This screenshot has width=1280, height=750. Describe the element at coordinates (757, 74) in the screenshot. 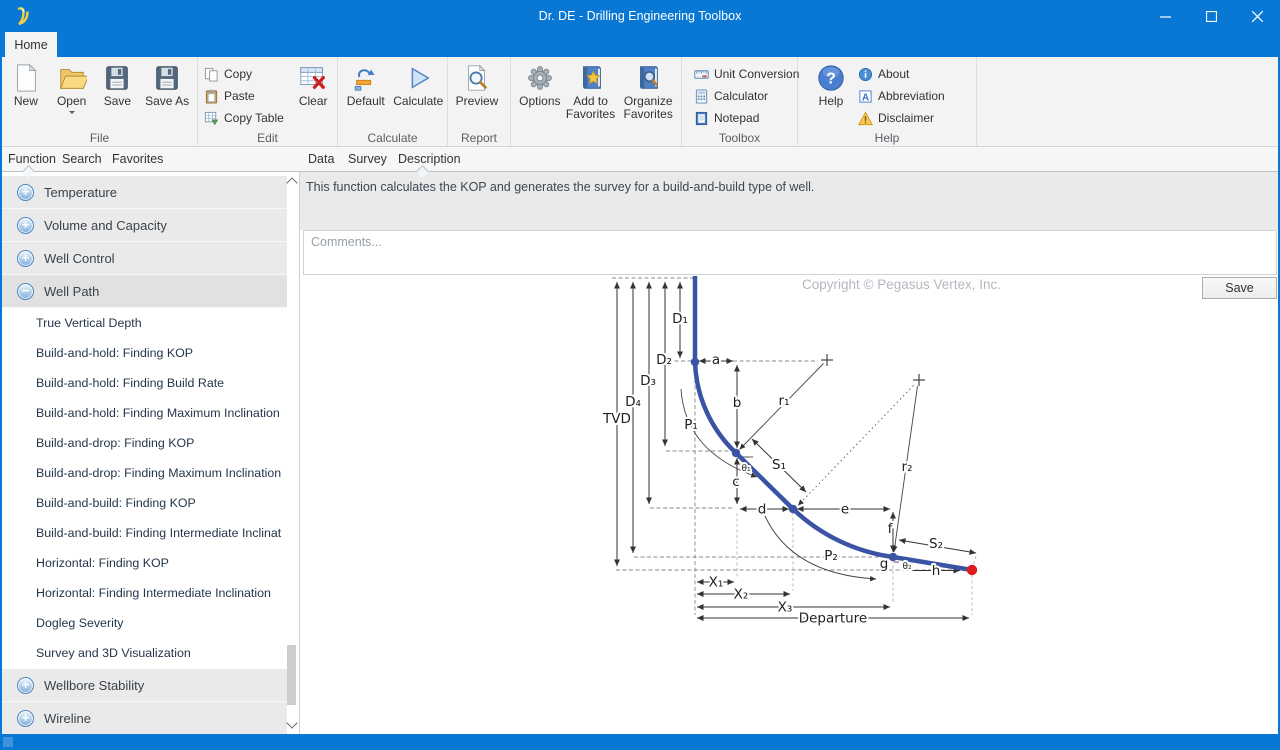

I see `unit-conversion-button-label: Unit Conversion` at that location.